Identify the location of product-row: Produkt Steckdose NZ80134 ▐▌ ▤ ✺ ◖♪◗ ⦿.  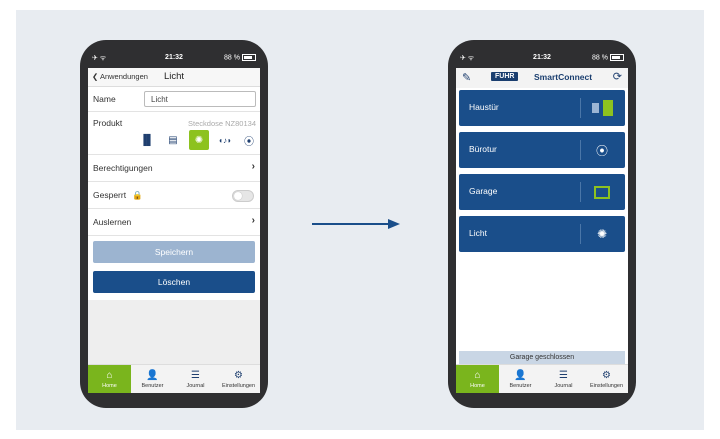
(174, 133).